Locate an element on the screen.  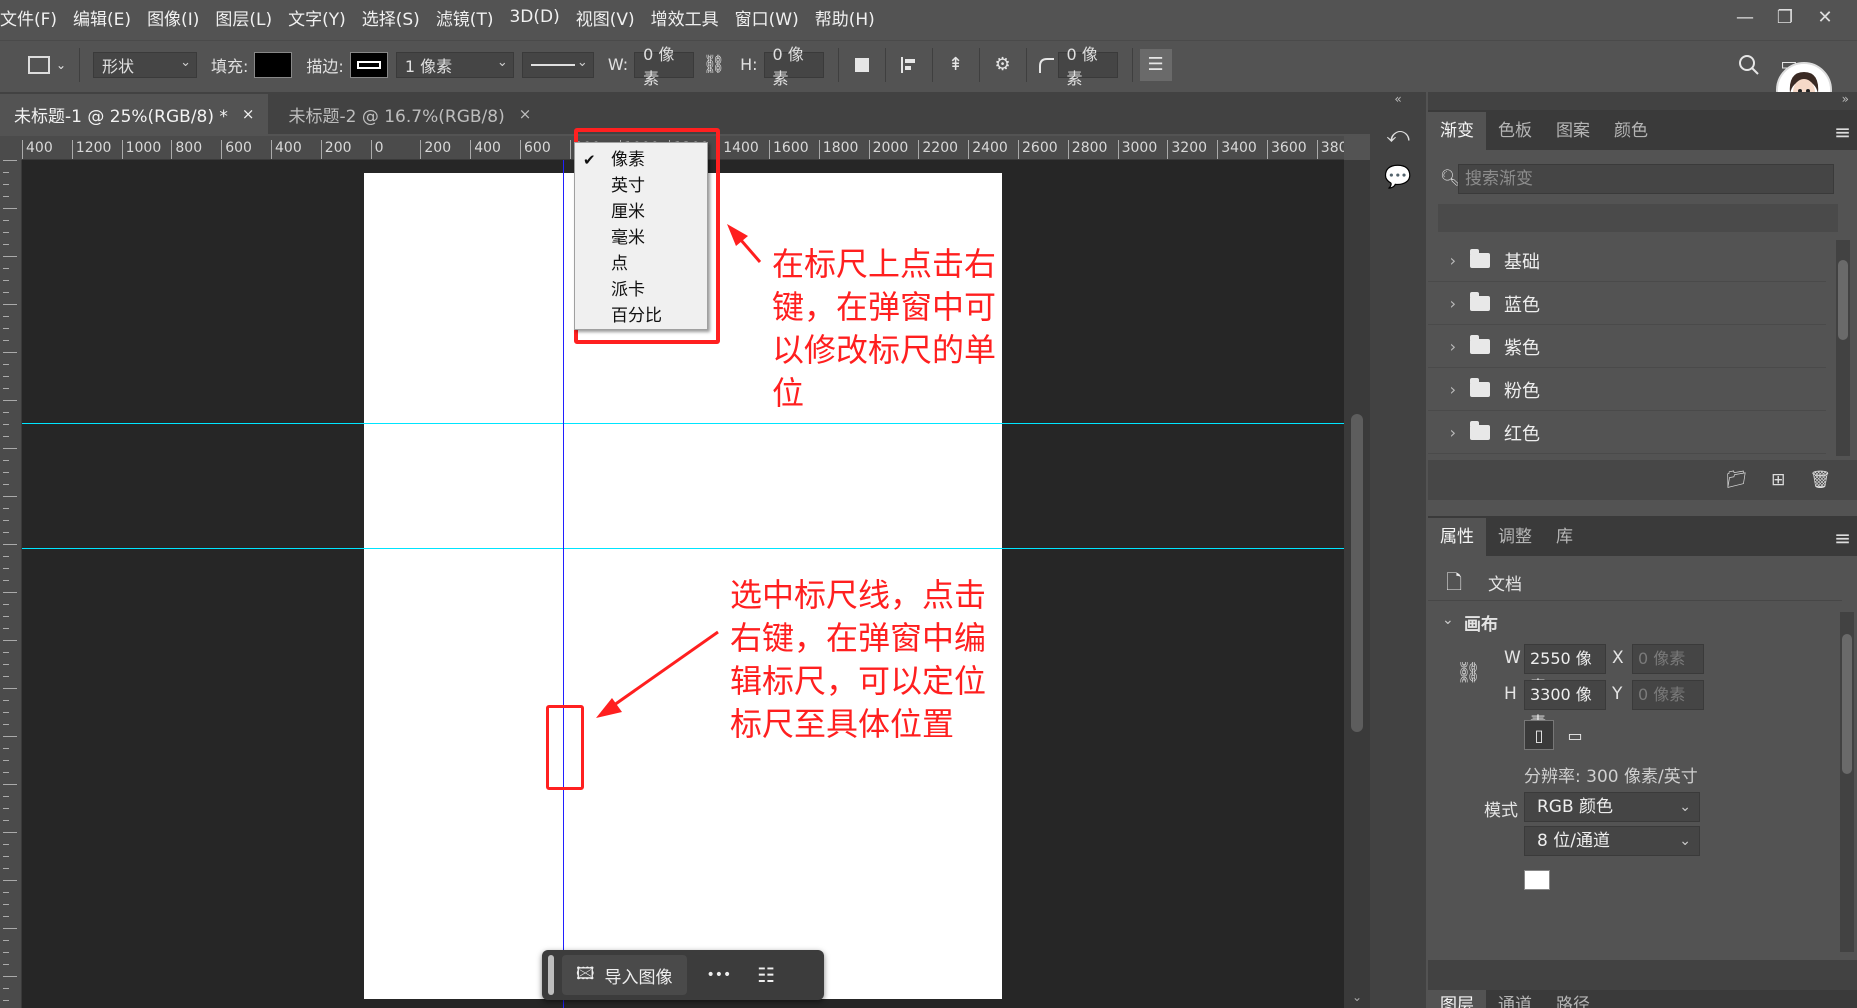
annotation-edit-guide: 选中标尺线，点击 右键，在弹窗中编 辑标尺，可以定位 标尺至具体位置 is located at coordinates (858, 660).